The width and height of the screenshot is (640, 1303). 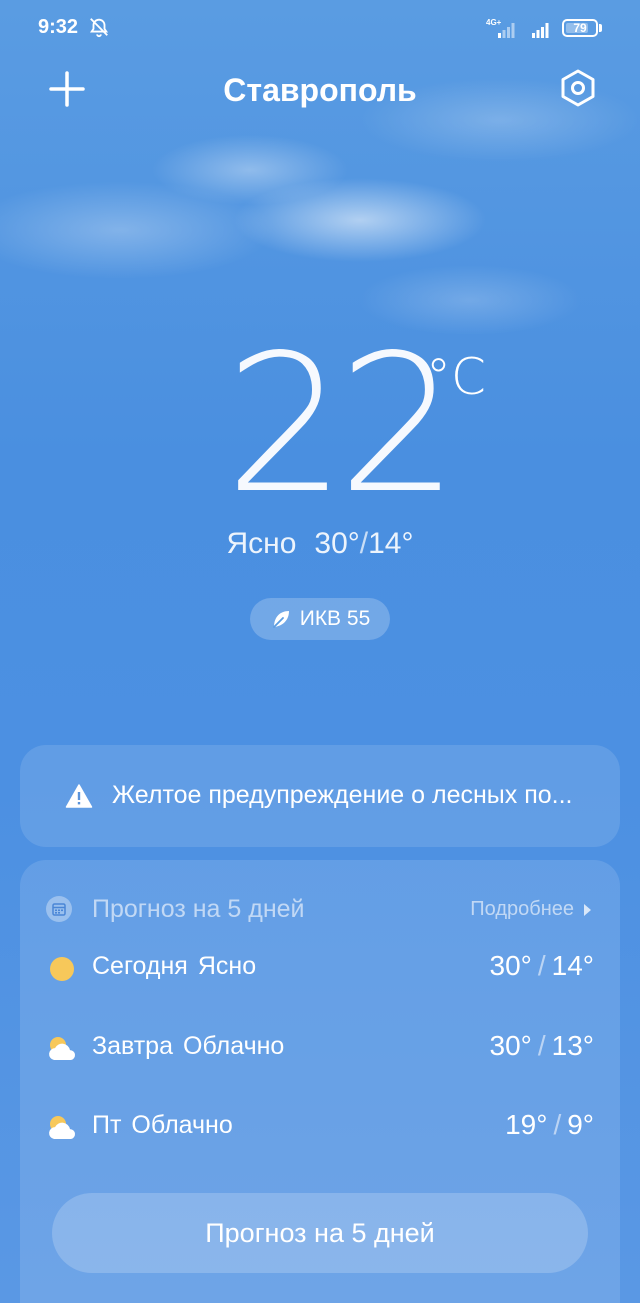 I want to click on five-day-forecast-button: Прогноз на 5 дней, so click(x=320, y=1233).